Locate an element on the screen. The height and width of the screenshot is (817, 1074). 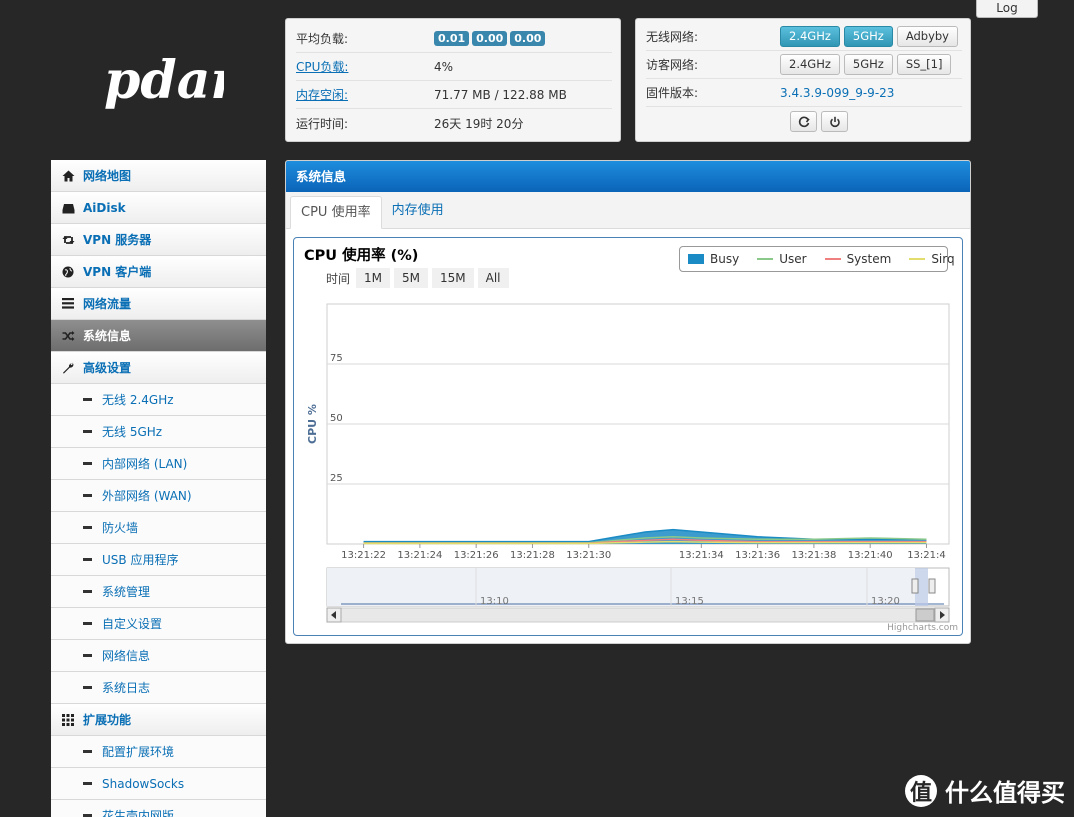
wireless-24g-button: 2.4GHz is located at coordinates (810, 36).